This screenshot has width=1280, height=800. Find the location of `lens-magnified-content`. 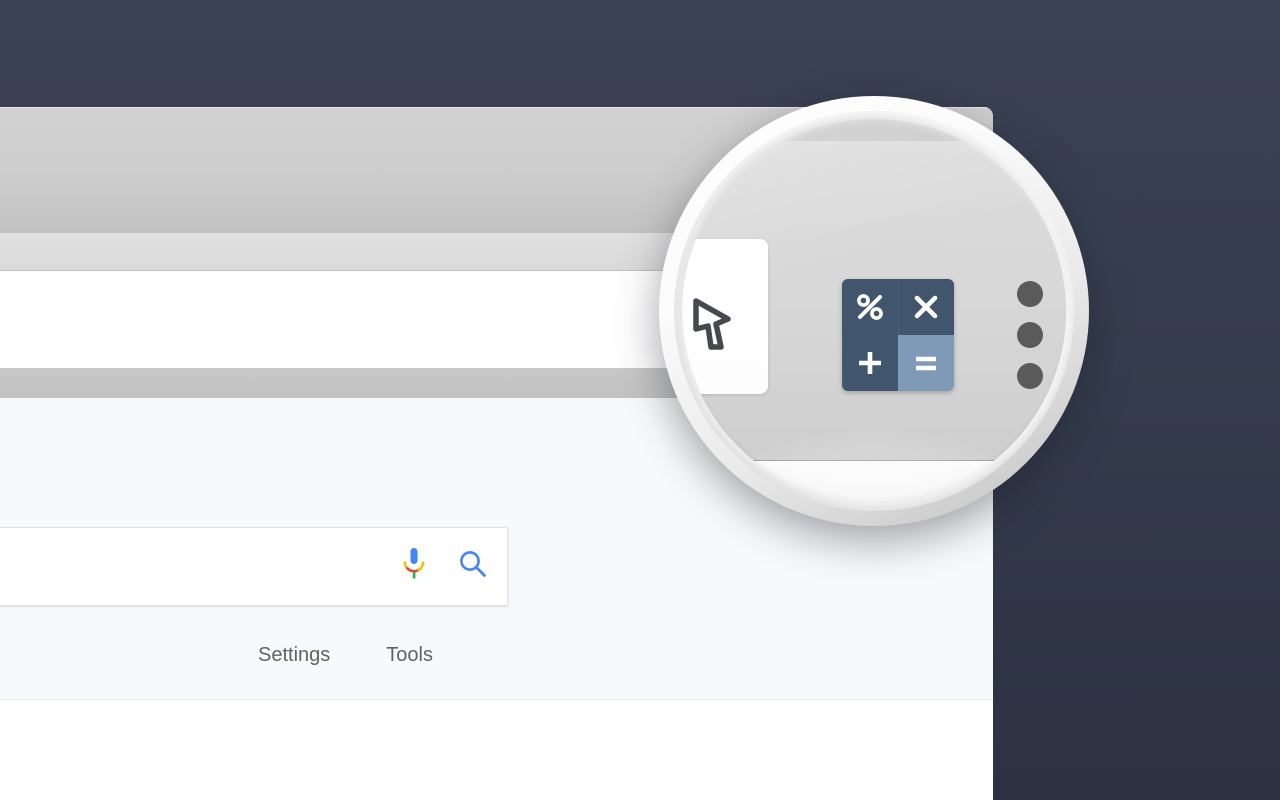

lens-magnified-content is located at coordinates (874, 311).